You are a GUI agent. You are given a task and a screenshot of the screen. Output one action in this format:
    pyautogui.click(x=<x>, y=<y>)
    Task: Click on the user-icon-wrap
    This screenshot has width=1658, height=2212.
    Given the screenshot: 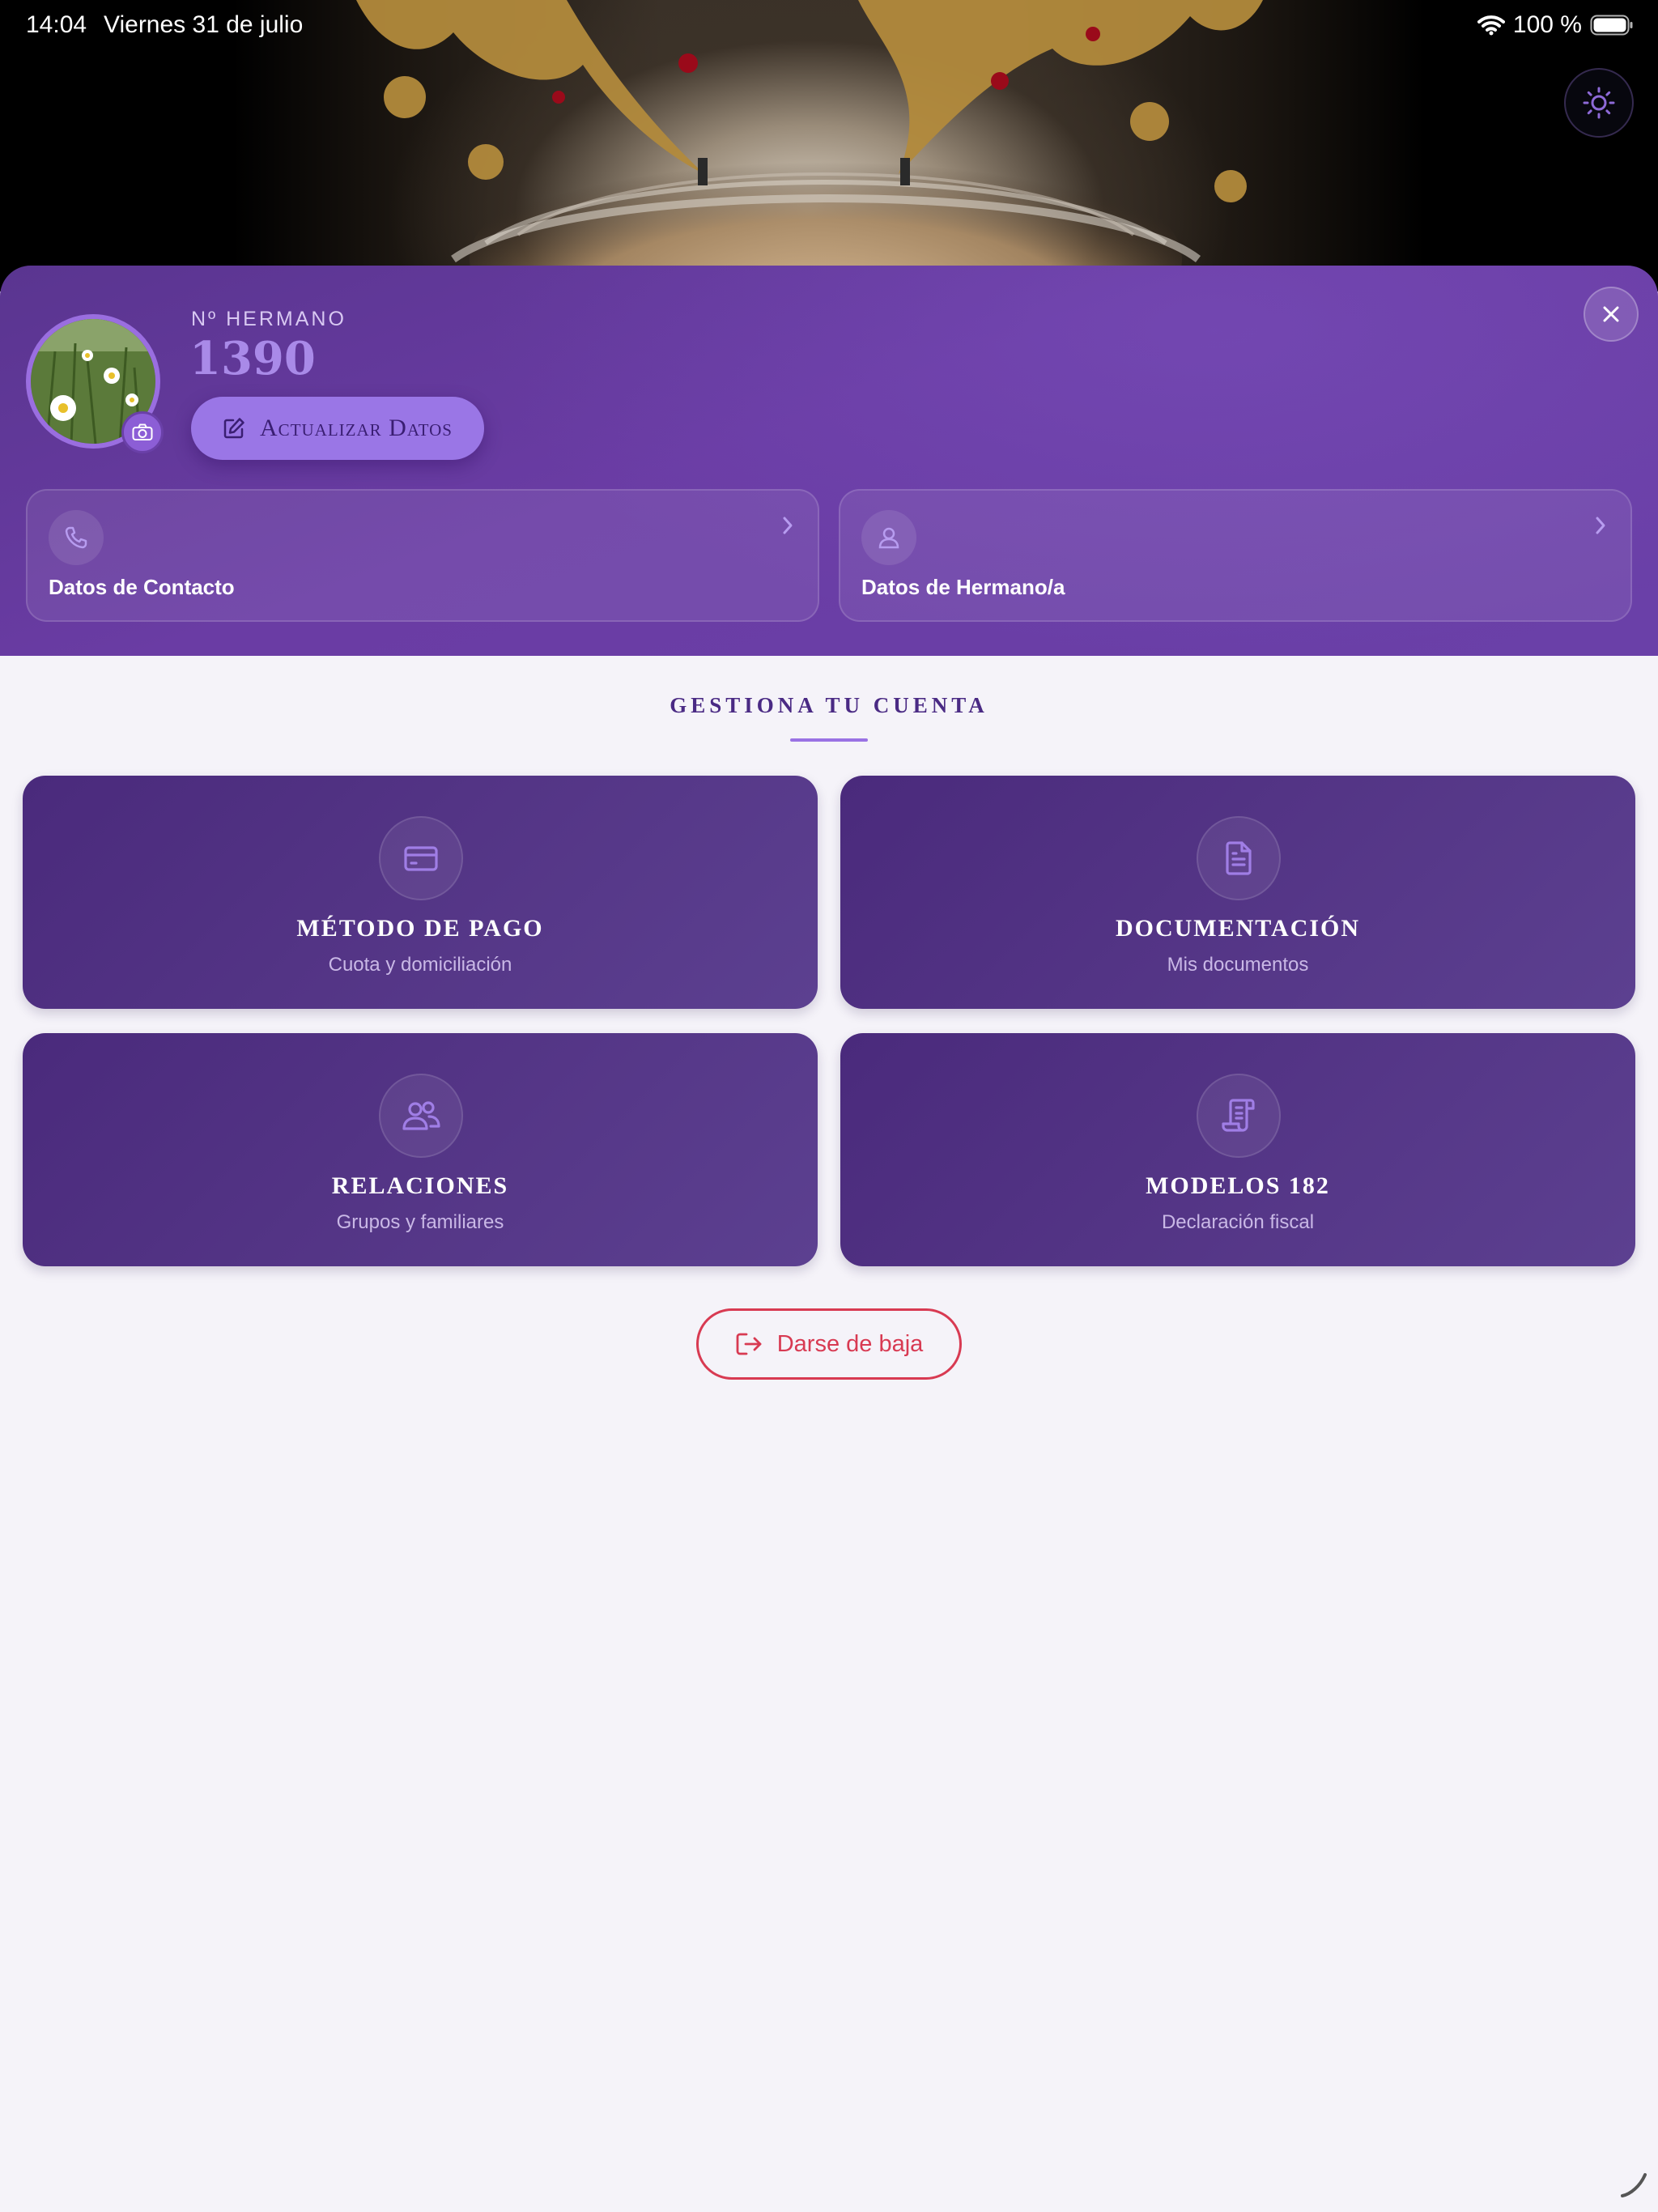 What is the action you would take?
    pyautogui.click(x=888, y=538)
    